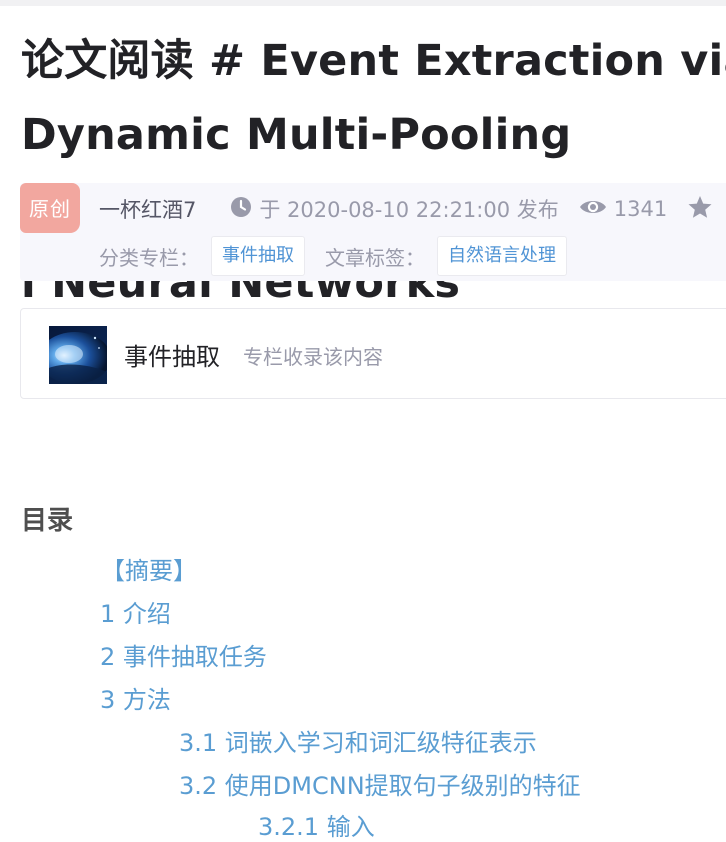 The image size is (726, 842). I want to click on view-count: 1341, so click(640, 209).